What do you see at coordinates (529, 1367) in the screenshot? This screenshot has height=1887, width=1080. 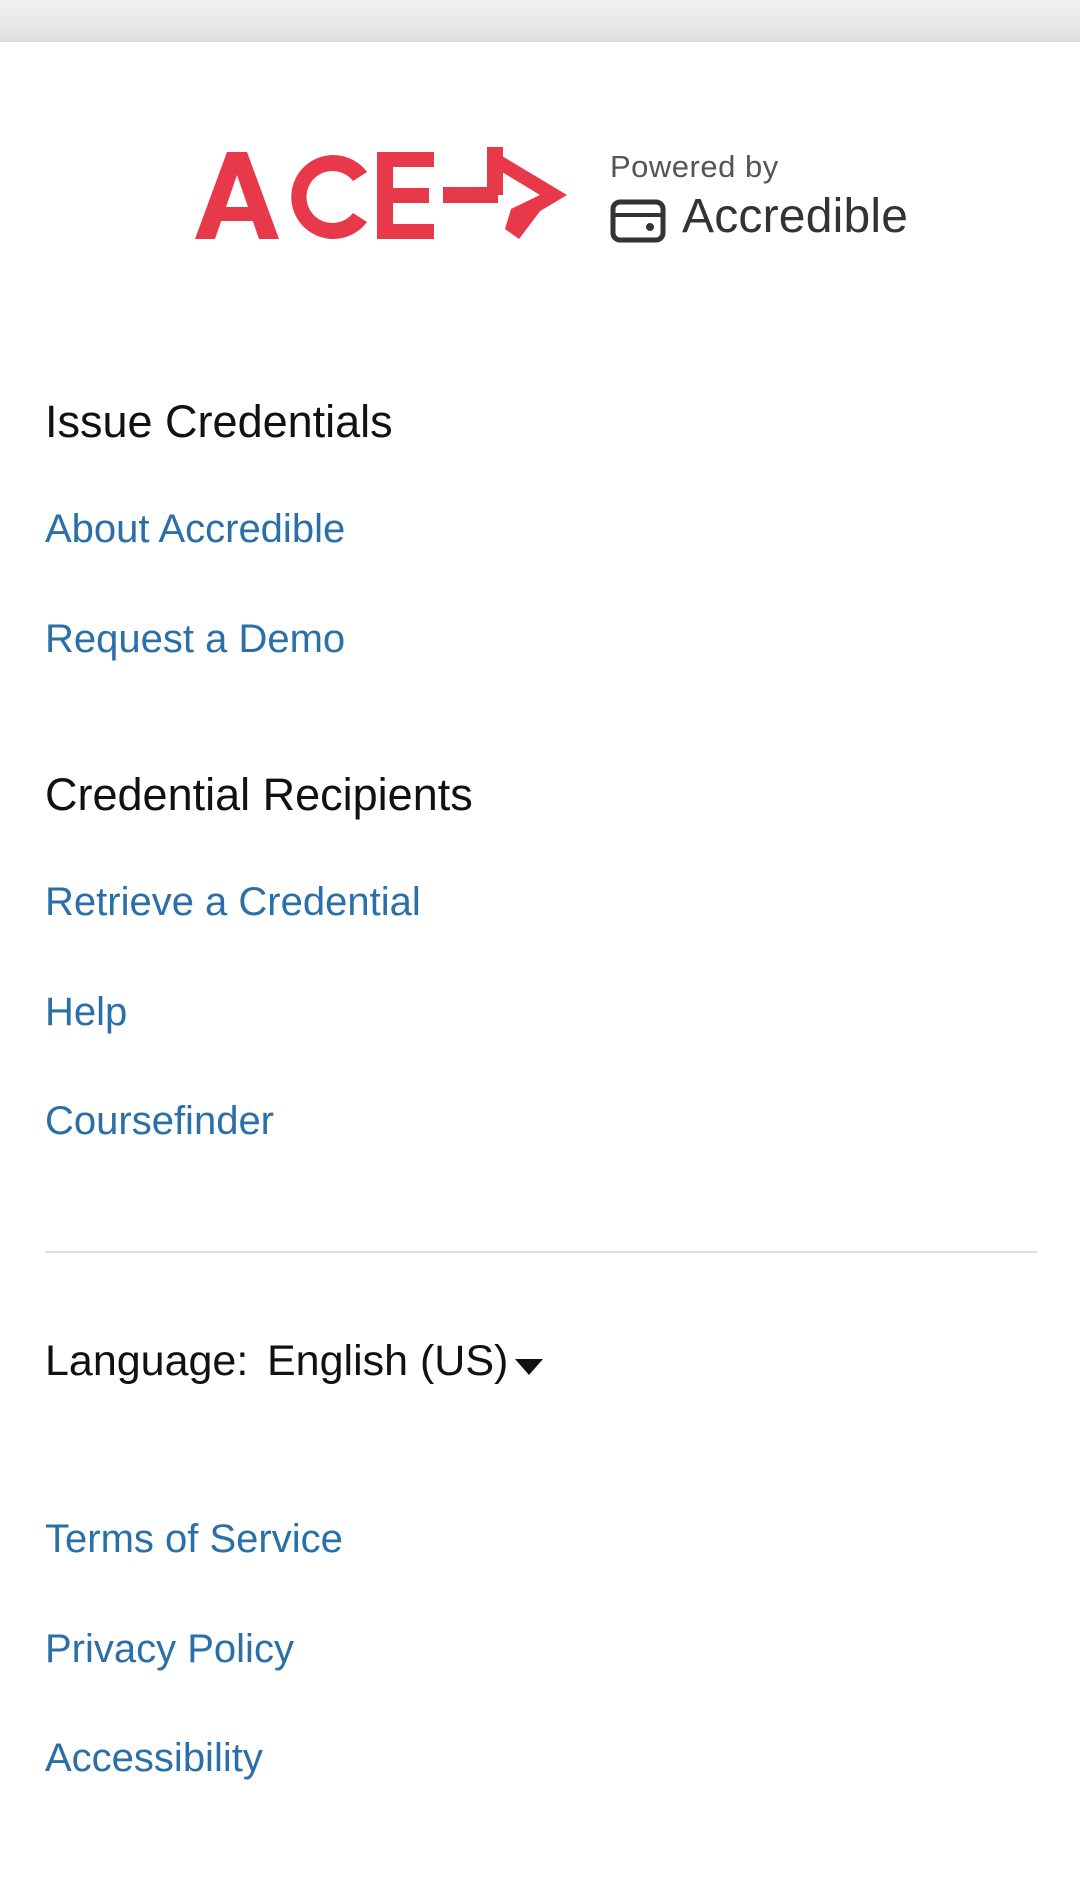 I see `caret-down-icon` at bounding box center [529, 1367].